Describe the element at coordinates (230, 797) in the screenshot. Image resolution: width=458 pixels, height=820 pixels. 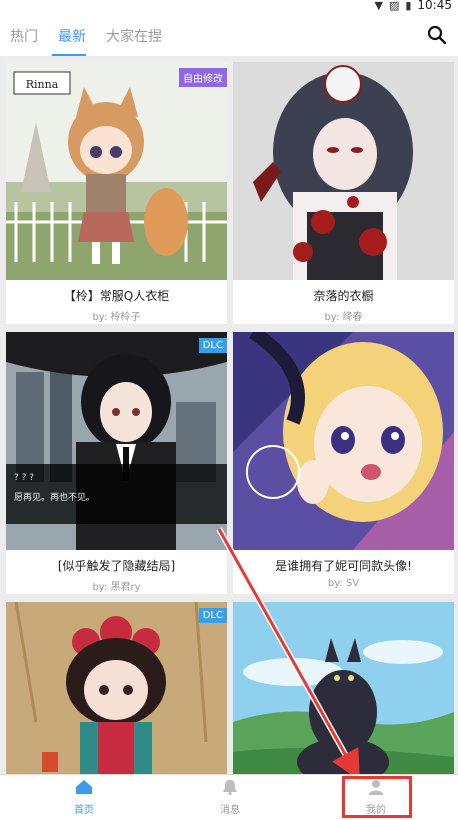
I see `nav-messages: 消息` at that location.